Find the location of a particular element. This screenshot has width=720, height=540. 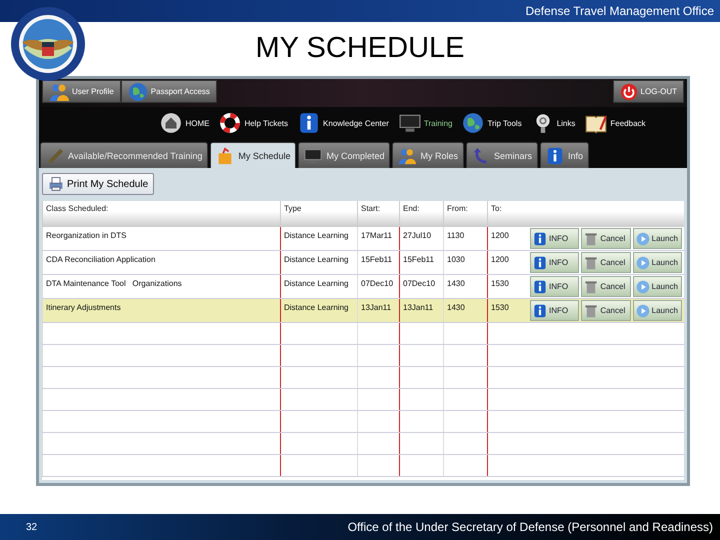

organization-name: Defense Travel Management Office is located at coordinates (619, 11).